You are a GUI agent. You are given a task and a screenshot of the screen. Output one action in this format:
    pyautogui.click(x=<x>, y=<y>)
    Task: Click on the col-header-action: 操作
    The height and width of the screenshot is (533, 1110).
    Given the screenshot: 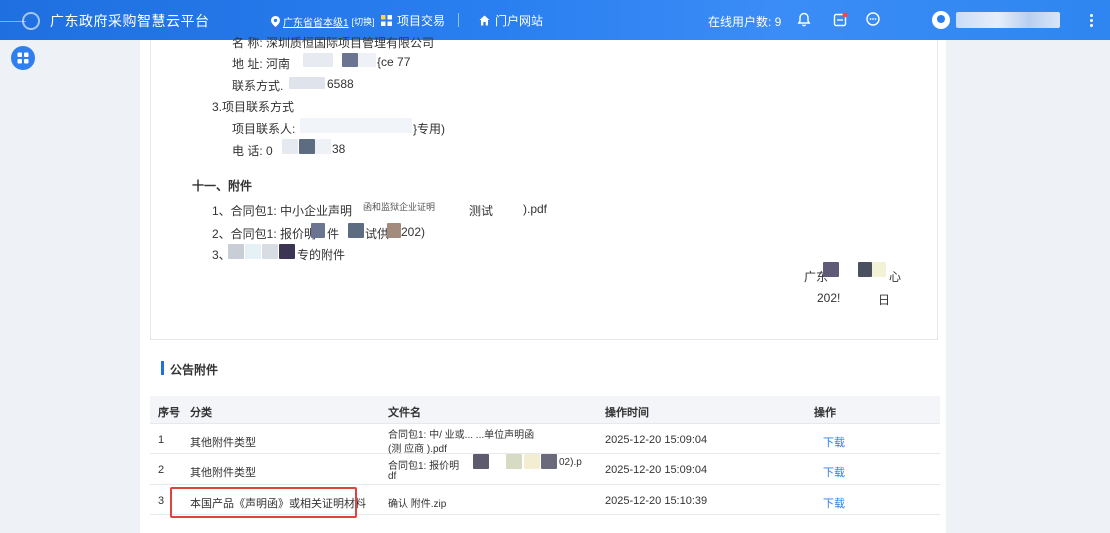 What is the action you would take?
    pyautogui.click(x=825, y=413)
    